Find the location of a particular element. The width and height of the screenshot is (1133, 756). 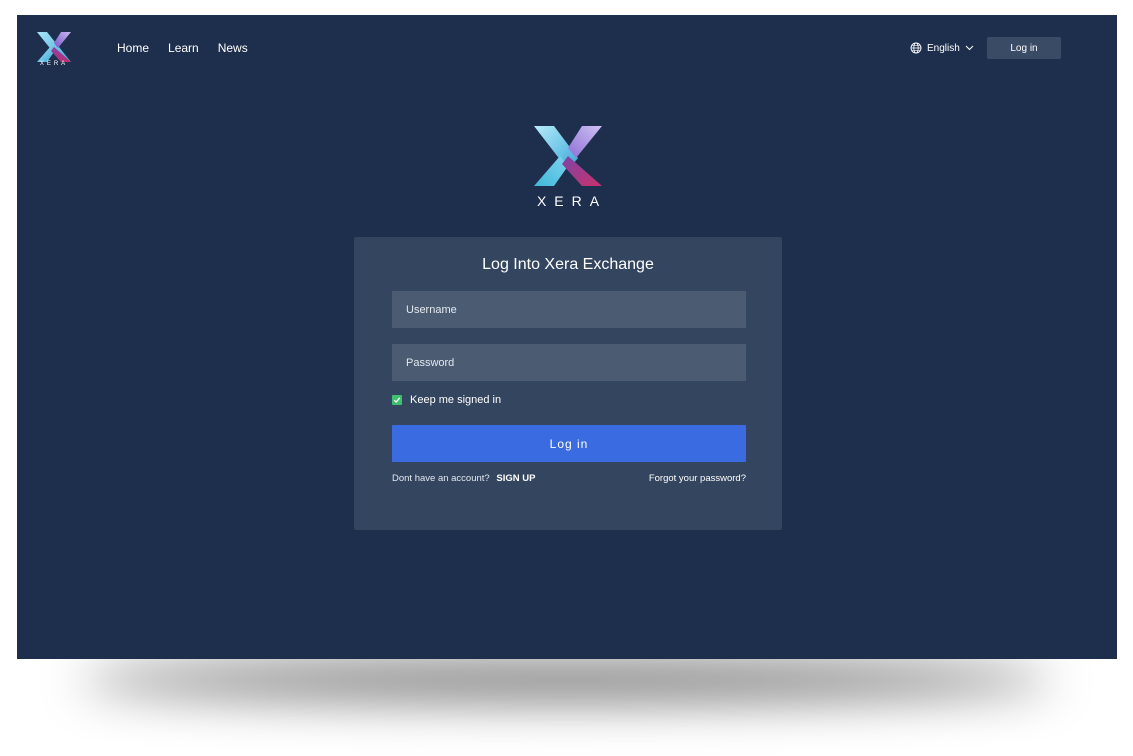

checkmark-icon is located at coordinates (397, 400).